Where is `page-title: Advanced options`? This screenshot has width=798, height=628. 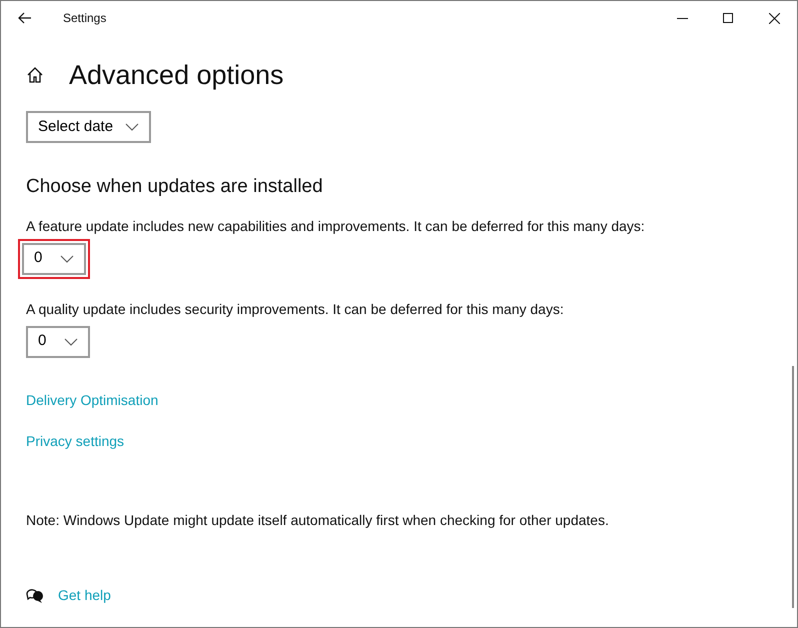 page-title: Advanced options is located at coordinates (176, 75).